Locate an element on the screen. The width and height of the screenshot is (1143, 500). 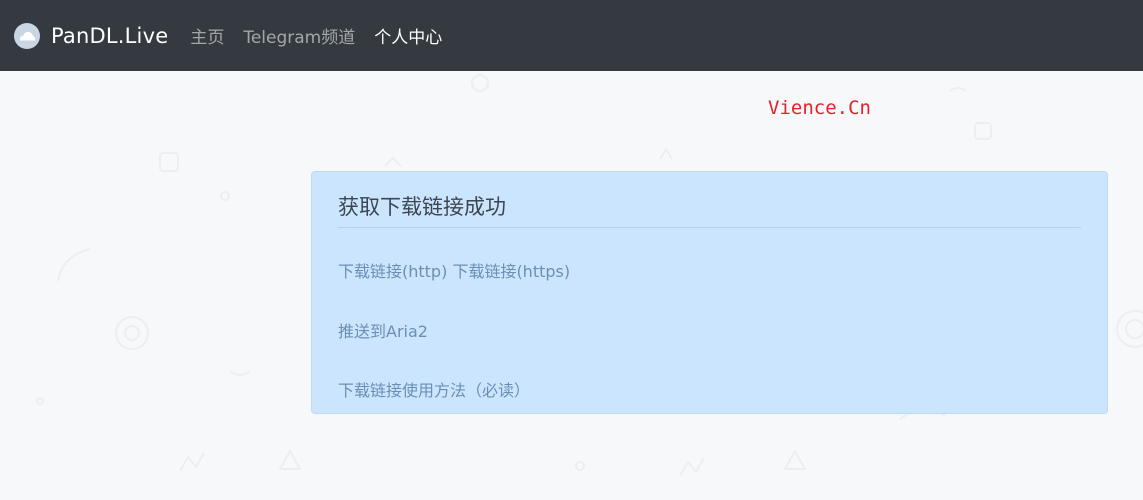
nav-telegram-channel: Telegram频道 is located at coordinates (299, 35).